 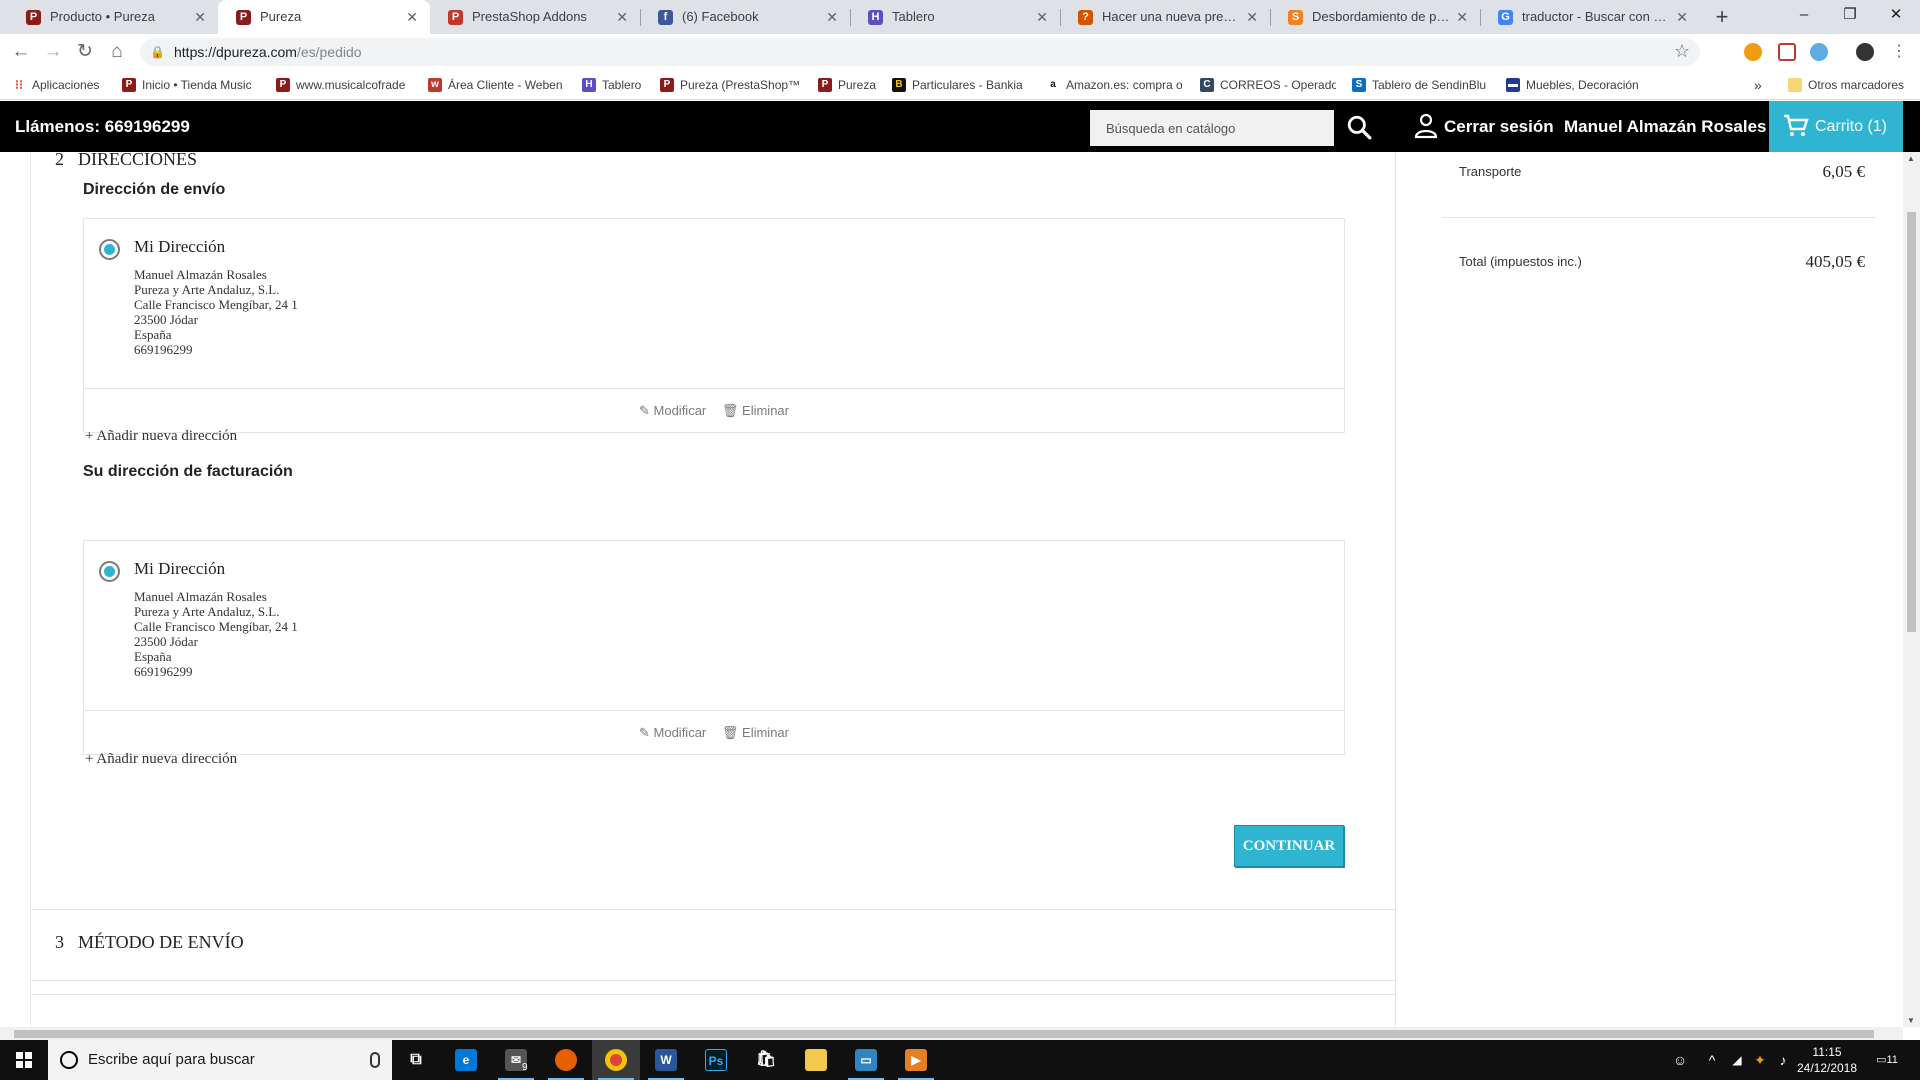 I want to click on volume-icon: ♪, so click(x=1783, y=1060).